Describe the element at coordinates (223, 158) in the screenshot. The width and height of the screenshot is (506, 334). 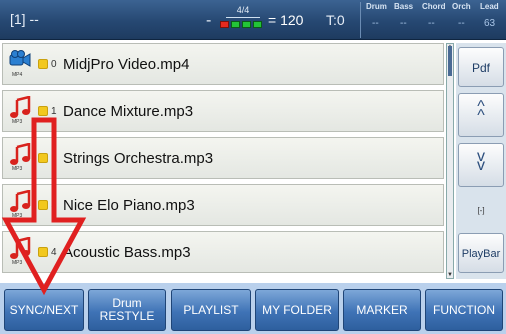
I see `file-row: MP3 2 Strings Orchestra.mp3` at that location.